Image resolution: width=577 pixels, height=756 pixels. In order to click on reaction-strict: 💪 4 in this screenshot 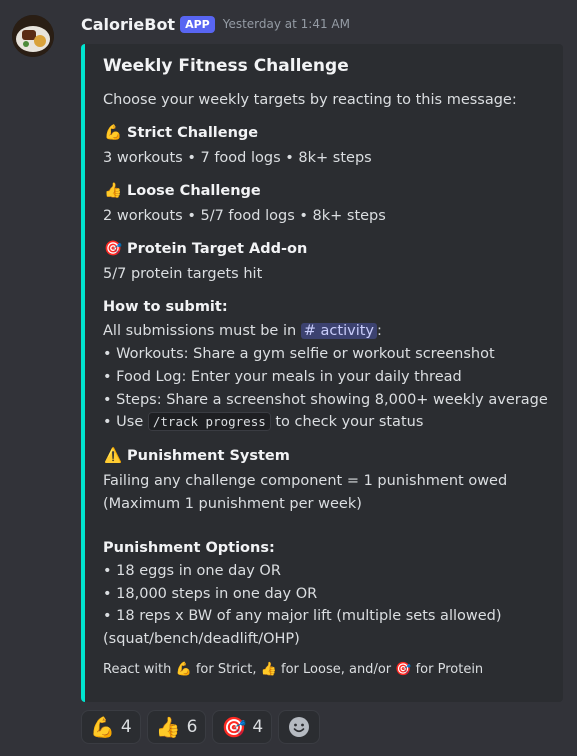, I will do `click(111, 727)`.